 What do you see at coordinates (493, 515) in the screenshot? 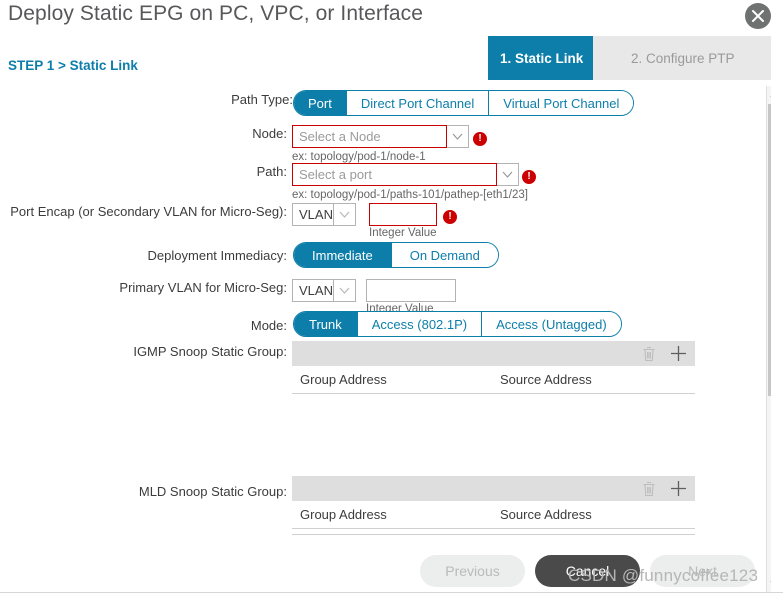
I see `mld-table-header-row: Group Address Source Address` at bounding box center [493, 515].